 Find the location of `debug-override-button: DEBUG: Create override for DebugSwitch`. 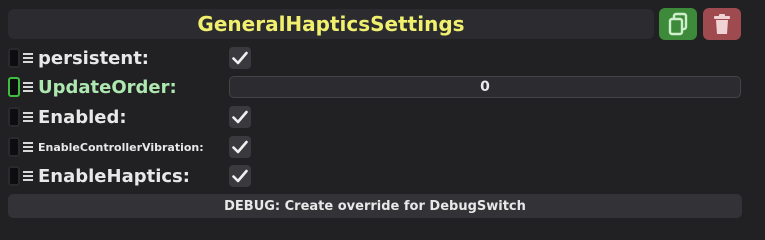

debug-override-button: DEBUG: Create override for DebugSwitch is located at coordinates (375, 206).